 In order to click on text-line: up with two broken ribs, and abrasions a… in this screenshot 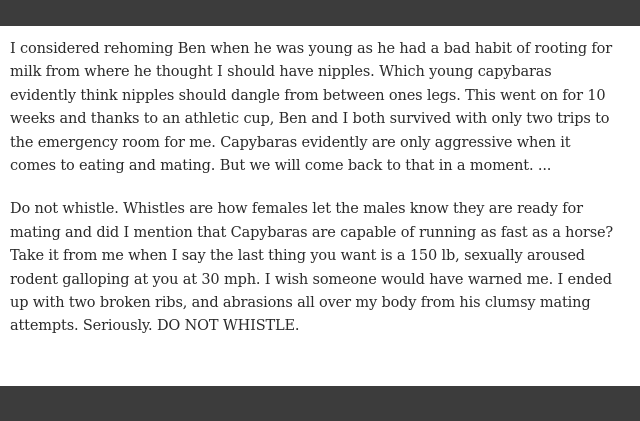, I will do `click(300, 303)`.